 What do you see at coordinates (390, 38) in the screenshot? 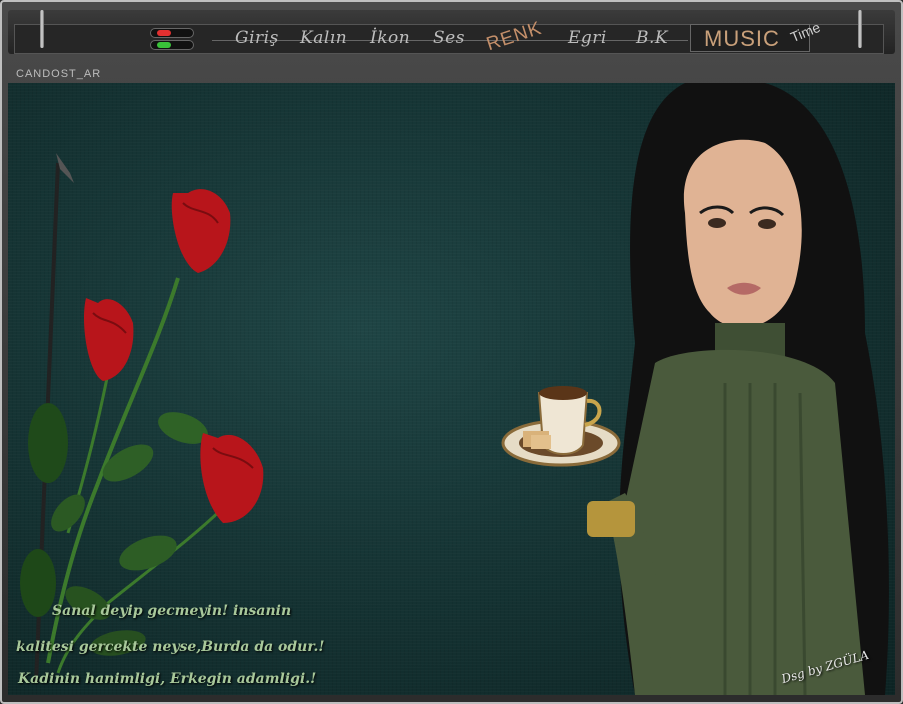
I see `menu-ikon: İkon` at bounding box center [390, 38].